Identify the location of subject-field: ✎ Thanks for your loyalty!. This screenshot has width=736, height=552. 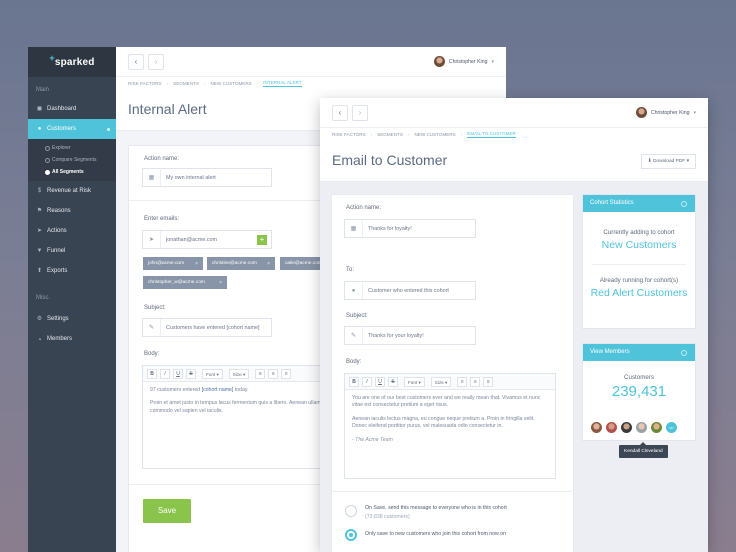
(410, 335).